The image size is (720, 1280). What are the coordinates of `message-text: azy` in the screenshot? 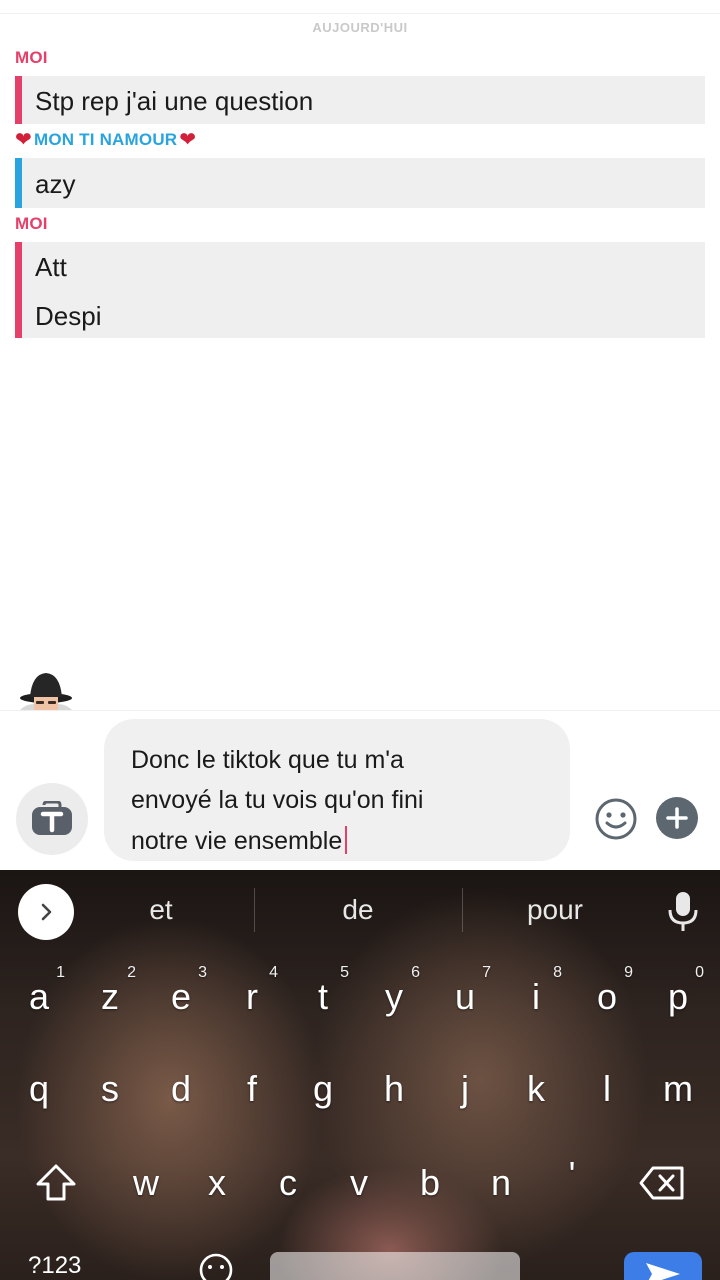 It's located at (55, 184).